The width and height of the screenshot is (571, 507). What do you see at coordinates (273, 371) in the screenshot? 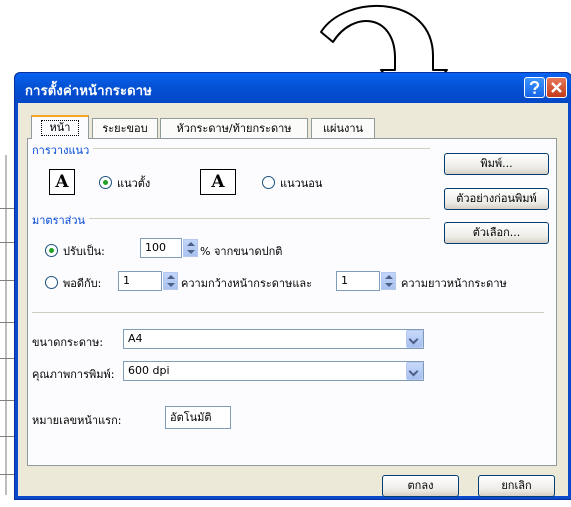
I see `print-quality-select: 600 dpi` at bounding box center [273, 371].